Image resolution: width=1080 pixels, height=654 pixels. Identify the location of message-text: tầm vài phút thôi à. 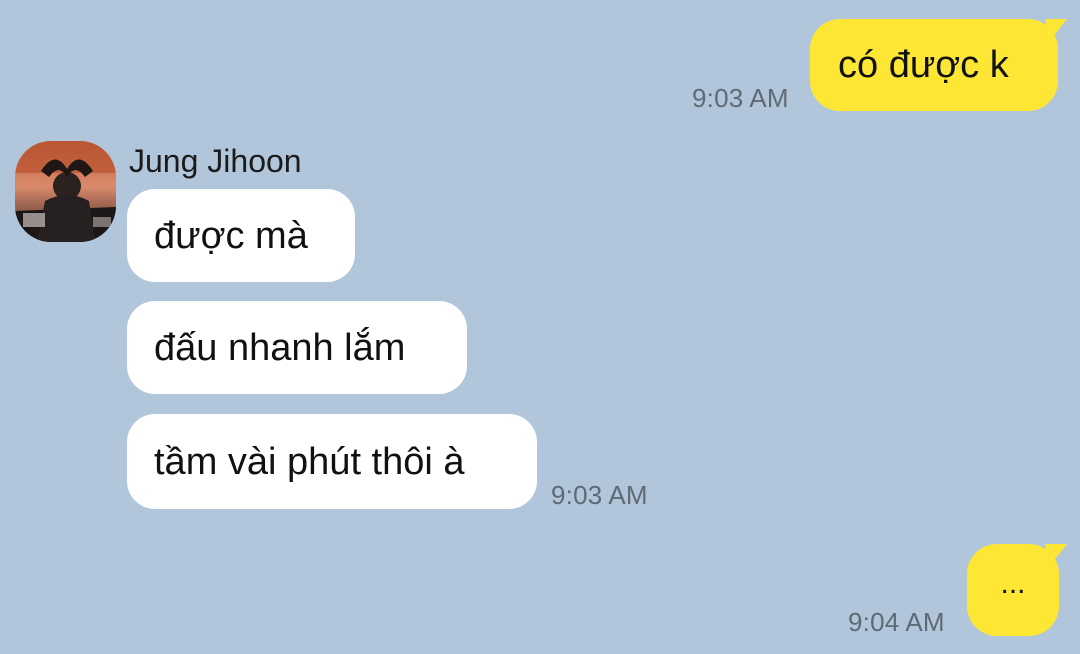
(309, 461).